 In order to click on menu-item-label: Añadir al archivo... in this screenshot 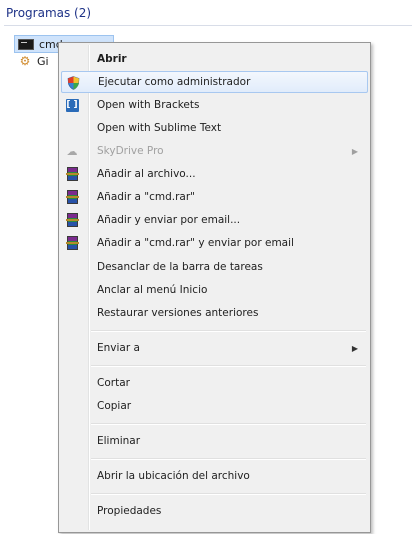, I will do `click(146, 174)`.